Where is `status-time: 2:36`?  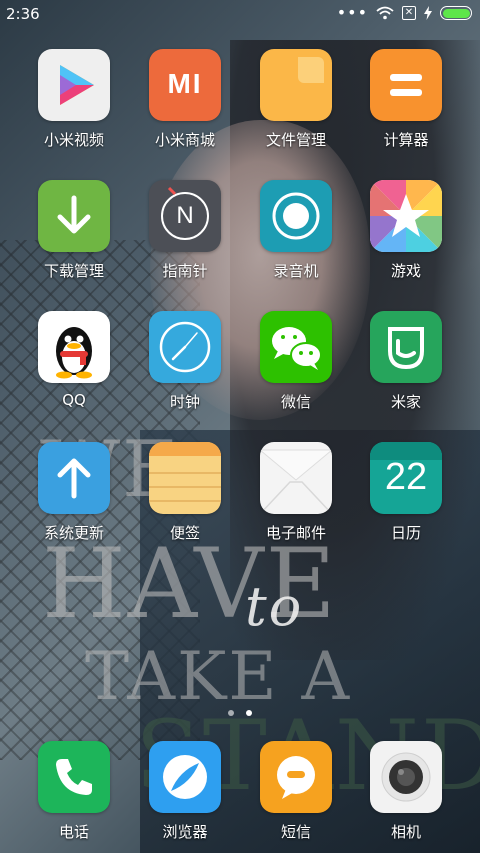 status-time: 2:36 is located at coordinates (23, 14).